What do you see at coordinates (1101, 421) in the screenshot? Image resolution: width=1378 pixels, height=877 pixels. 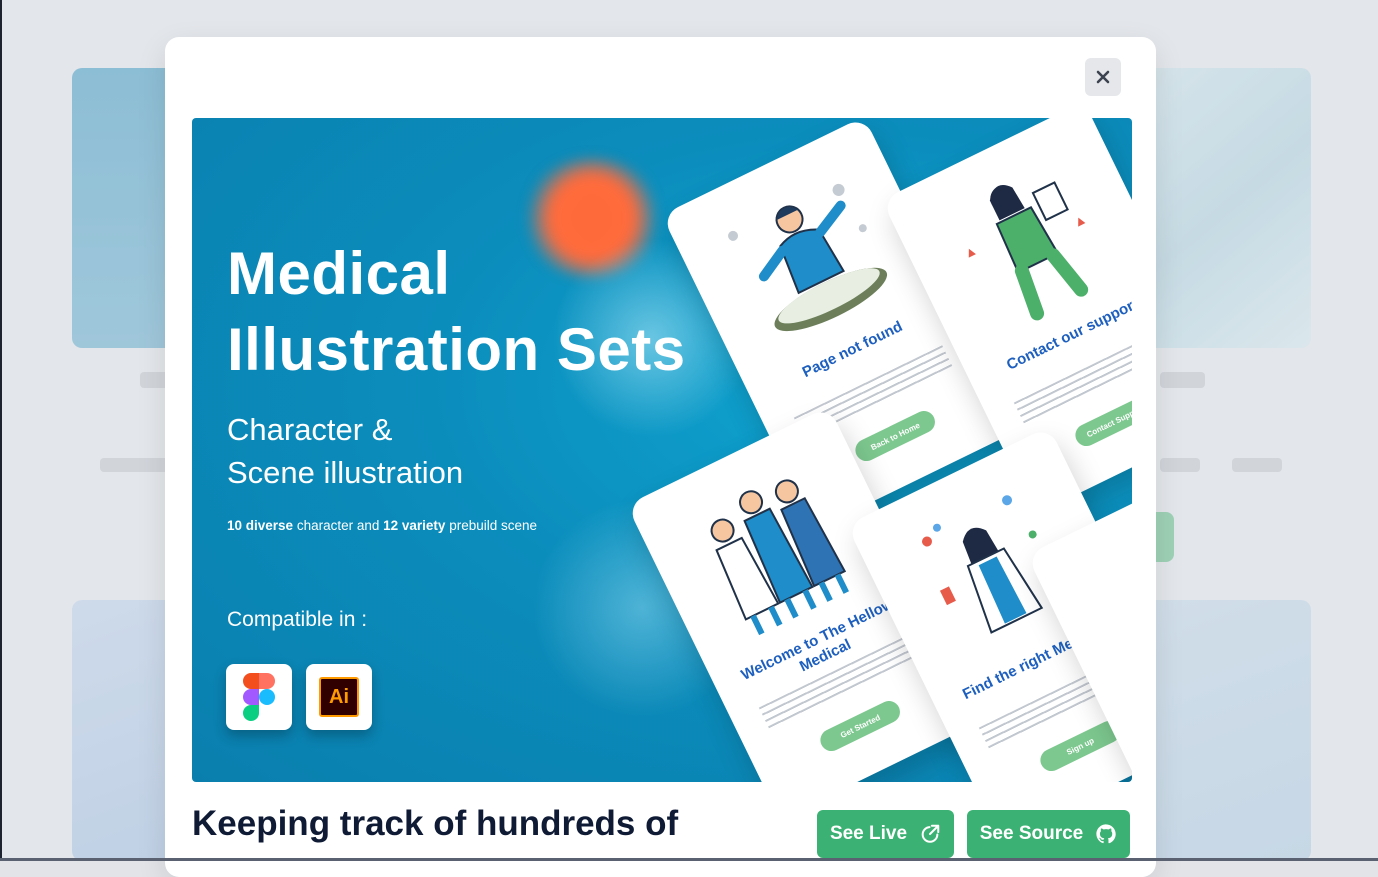 I see `phone-button: Contact Support` at bounding box center [1101, 421].